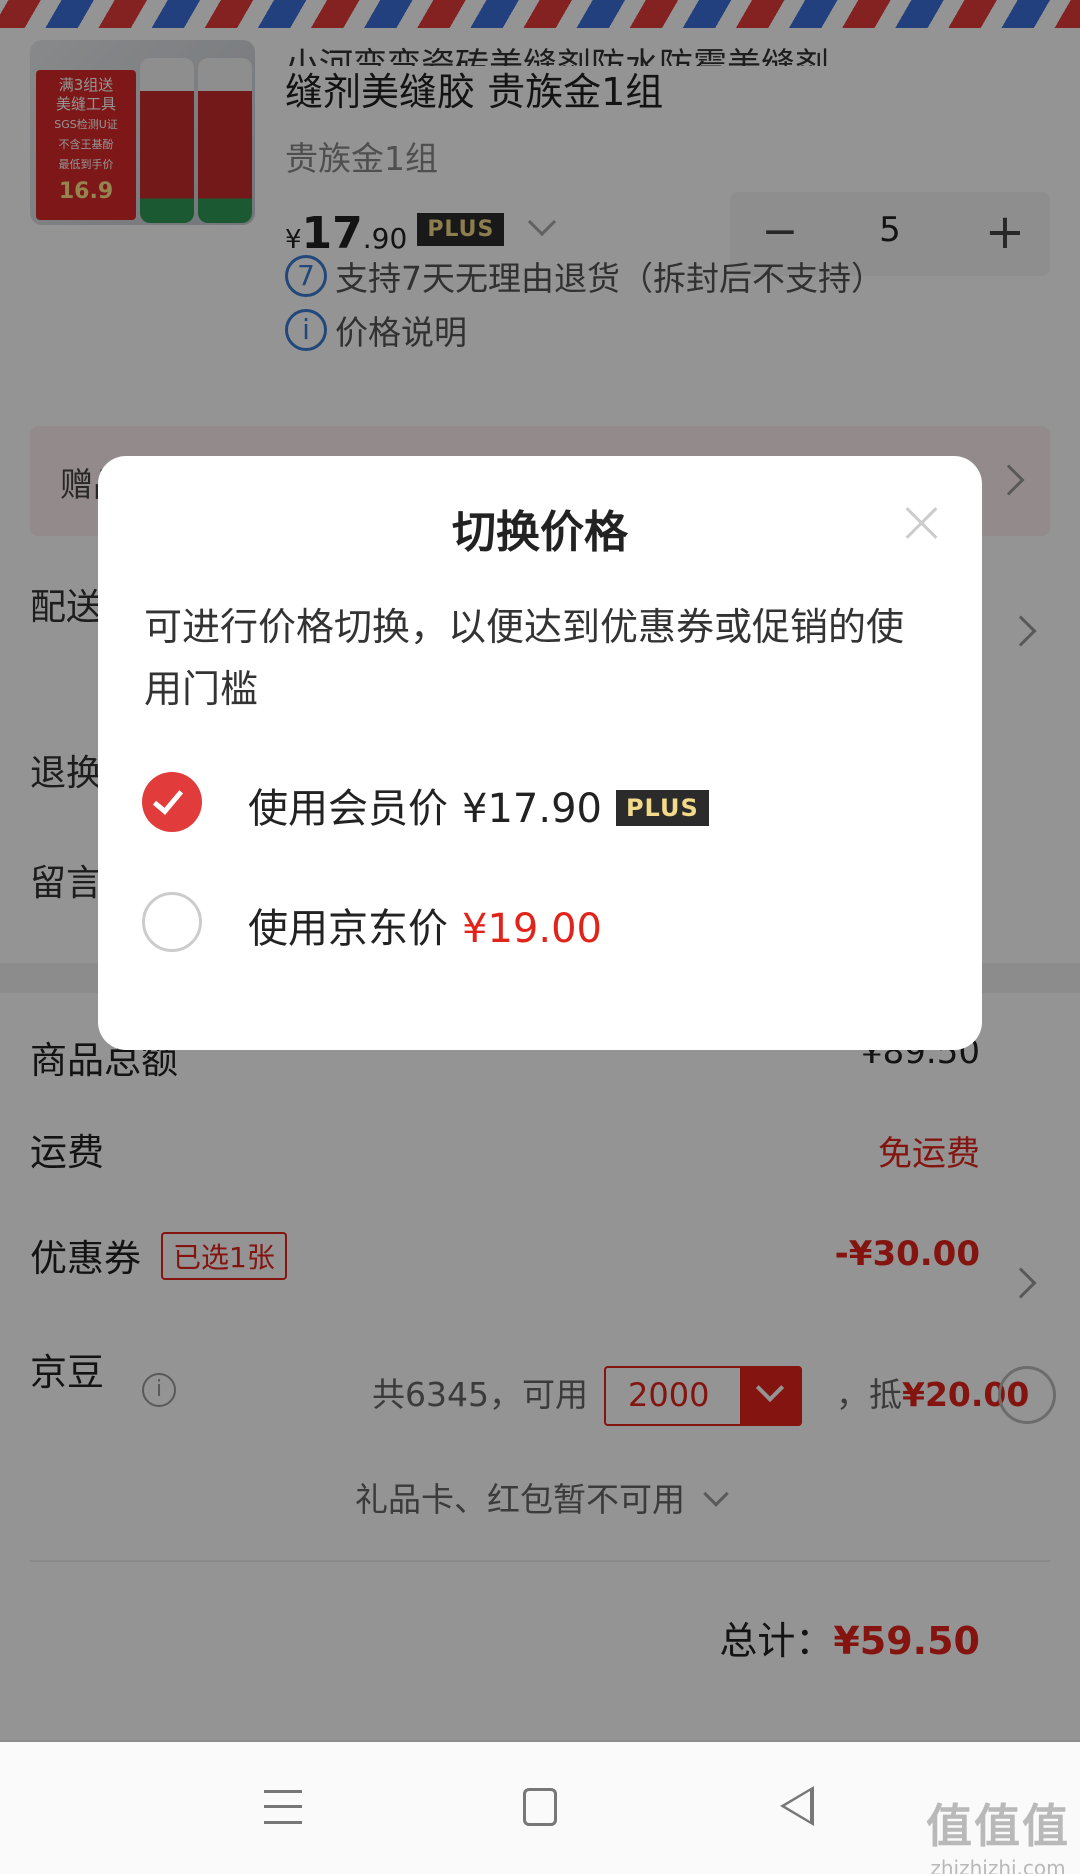 This screenshot has width=1080, height=1874. I want to click on dialog-title: 切换价格, so click(540, 532).